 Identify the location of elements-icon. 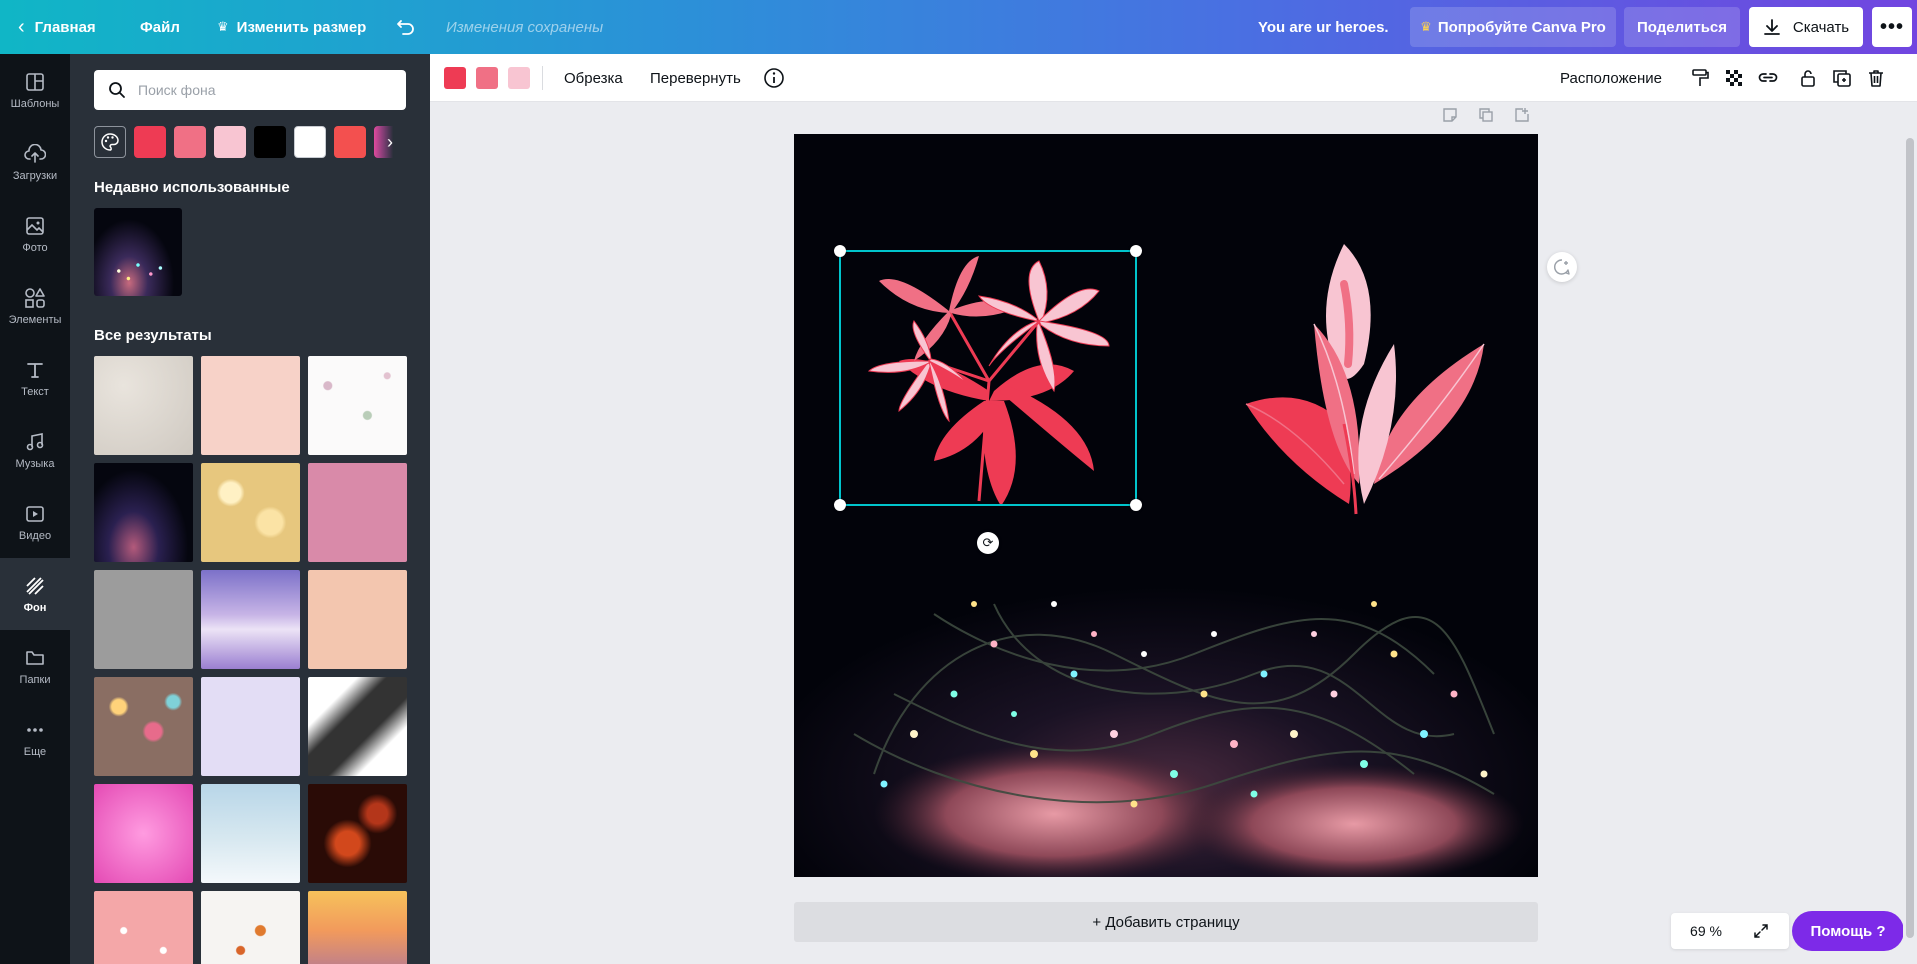
(35, 298).